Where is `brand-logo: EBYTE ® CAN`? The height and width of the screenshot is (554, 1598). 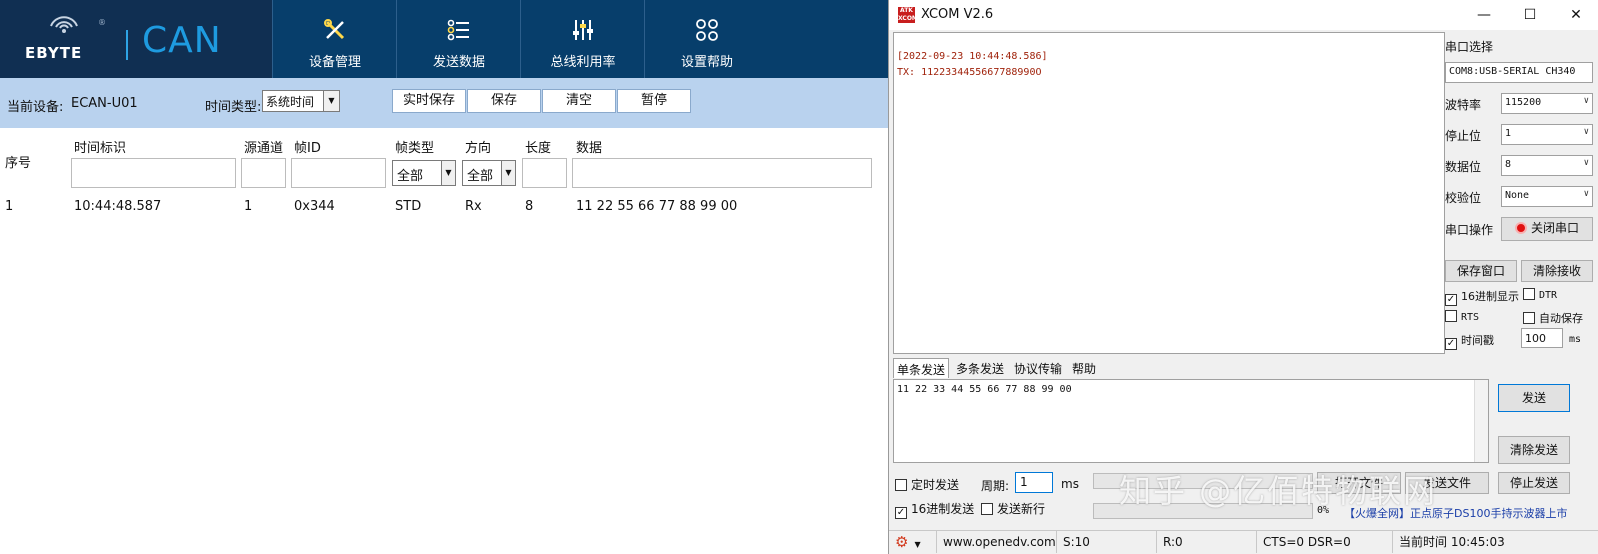 brand-logo: EBYTE ® CAN is located at coordinates (136, 39).